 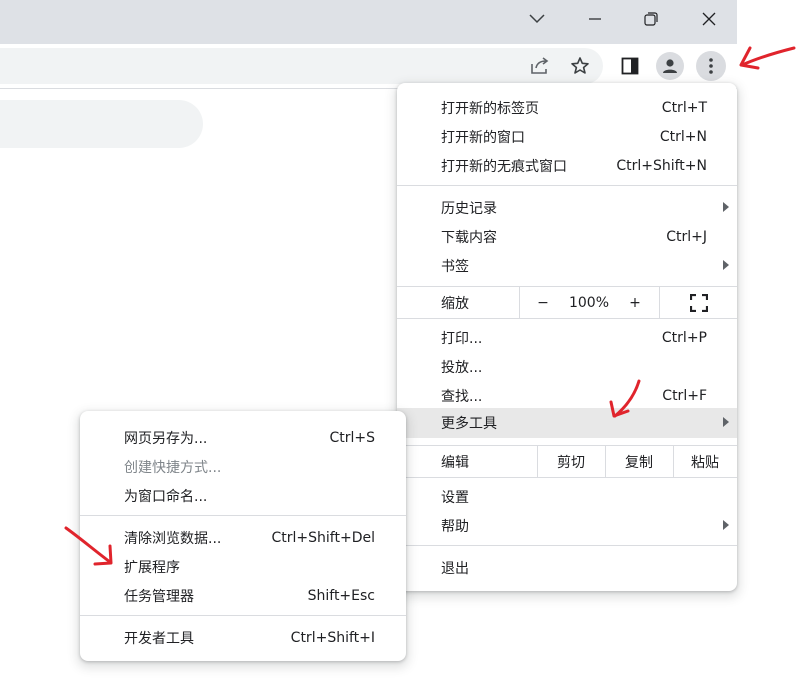 I want to click on chevron-down-icon, so click(x=537, y=19).